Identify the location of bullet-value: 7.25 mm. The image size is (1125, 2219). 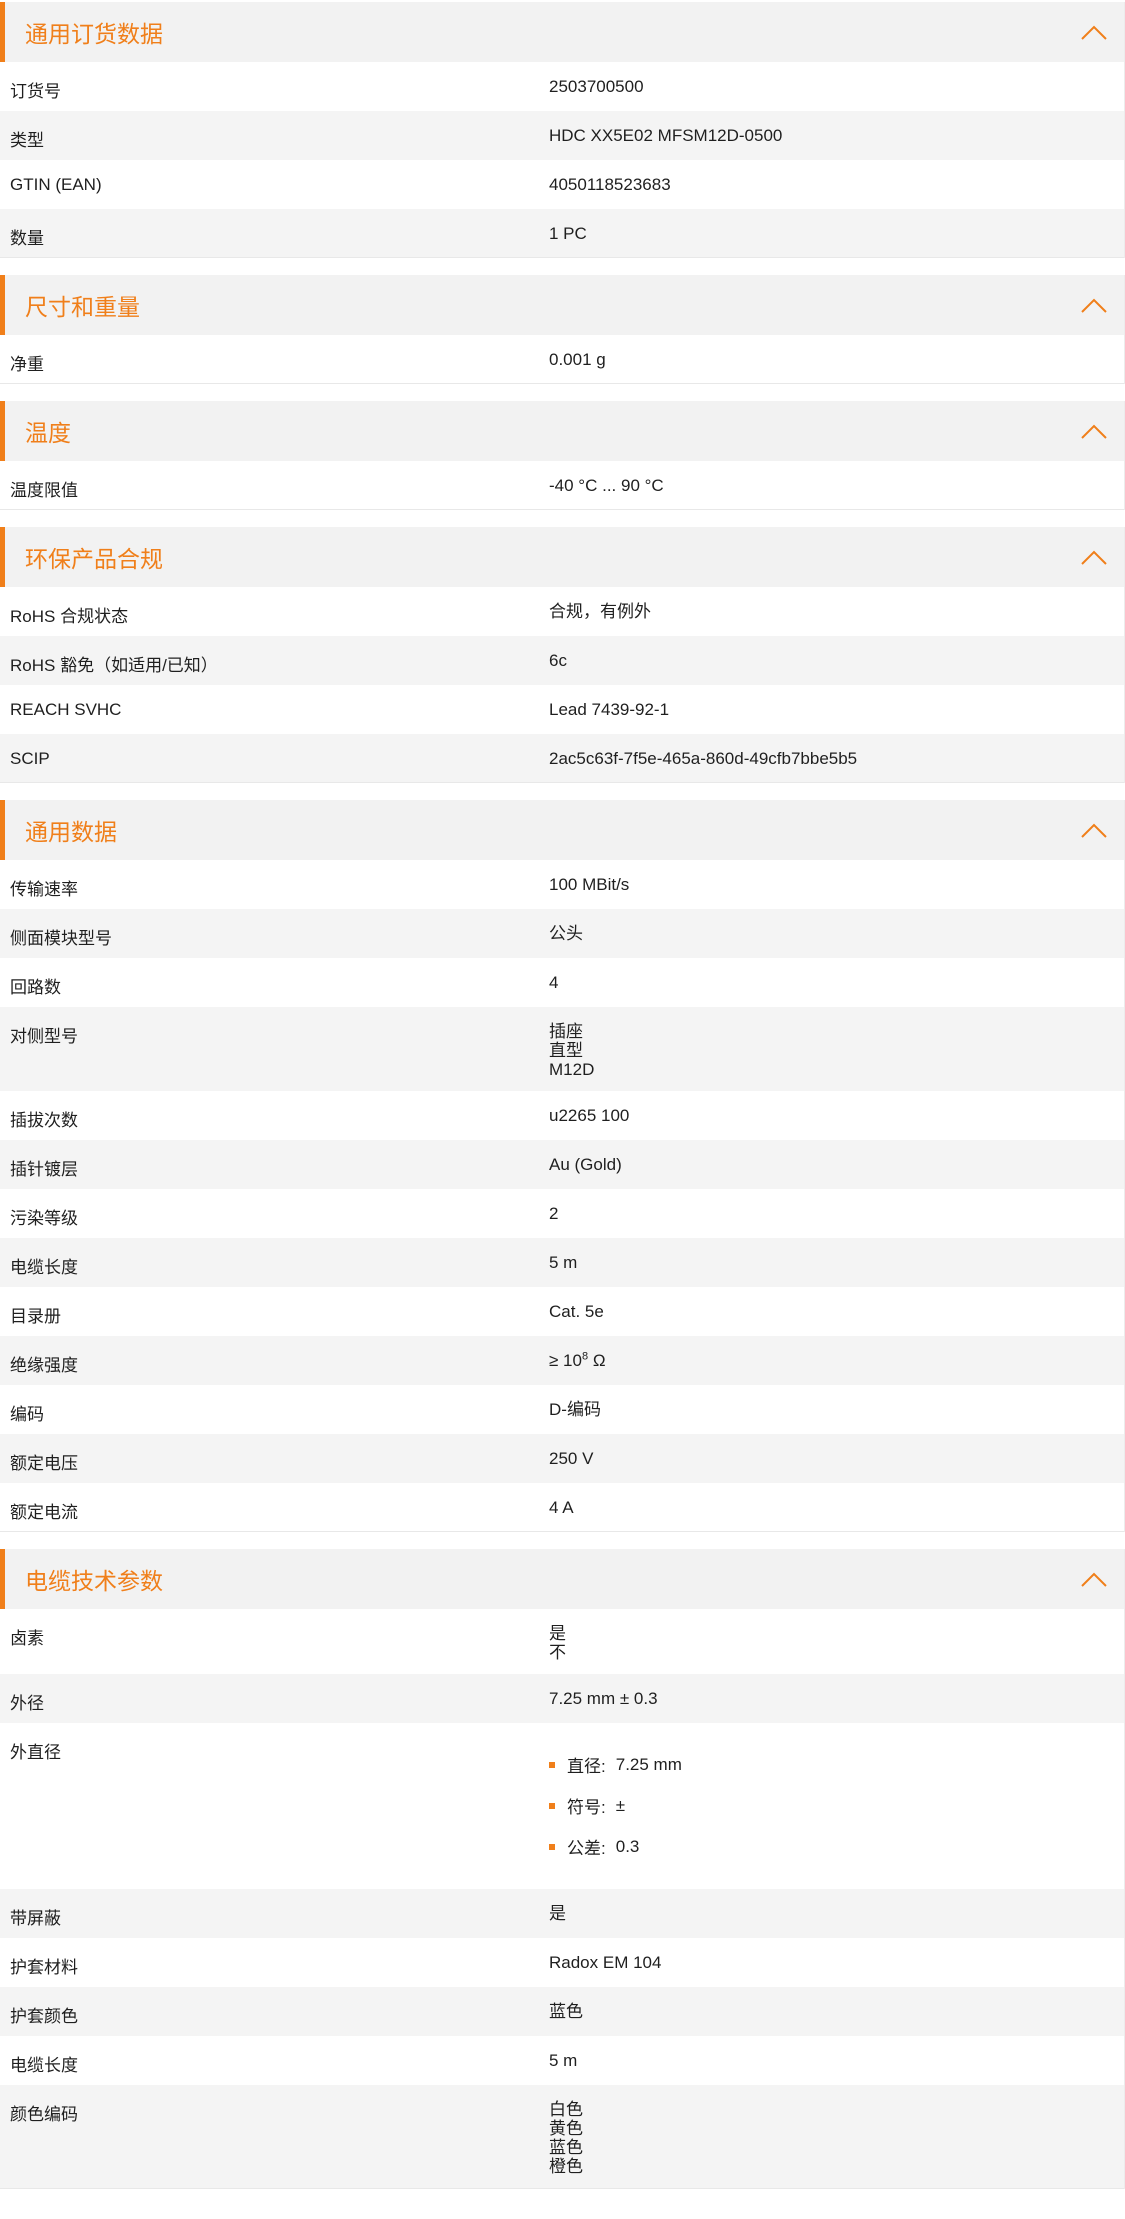
(648, 1764).